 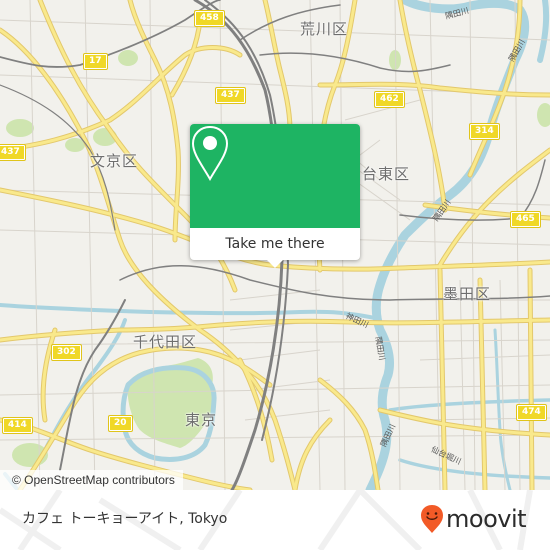 I want to click on route-shield: 302, so click(x=66, y=352).